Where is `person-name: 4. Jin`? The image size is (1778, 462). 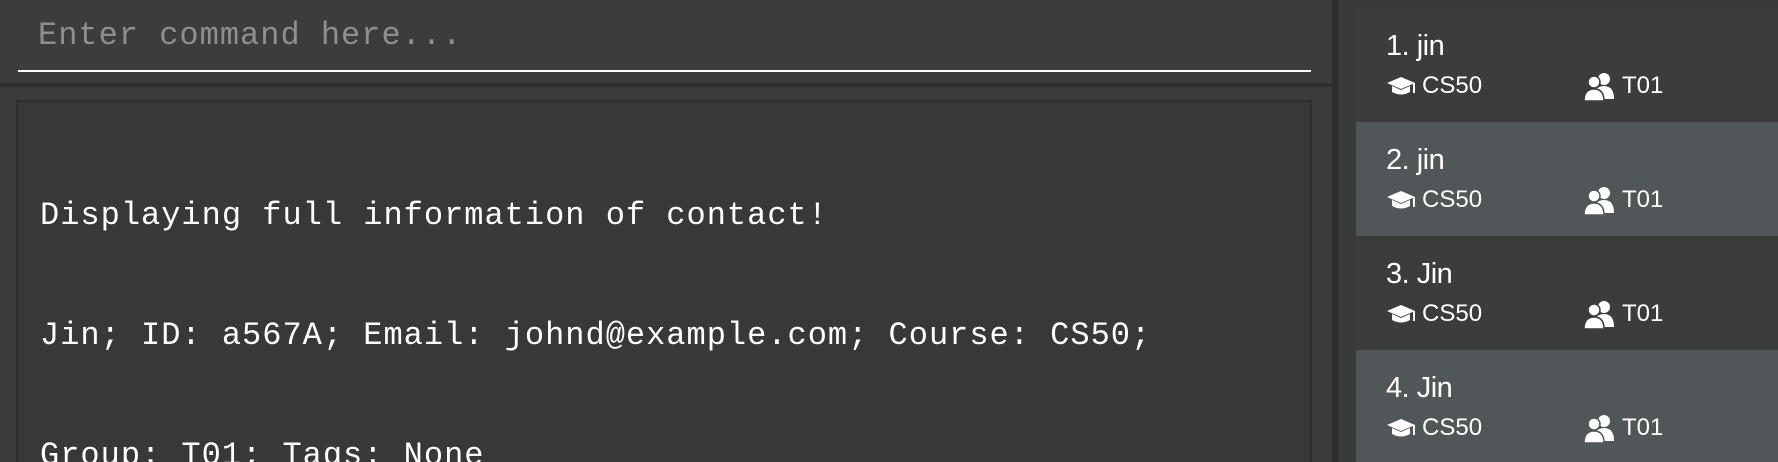
person-name: 4. Jin is located at coordinates (1419, 388).